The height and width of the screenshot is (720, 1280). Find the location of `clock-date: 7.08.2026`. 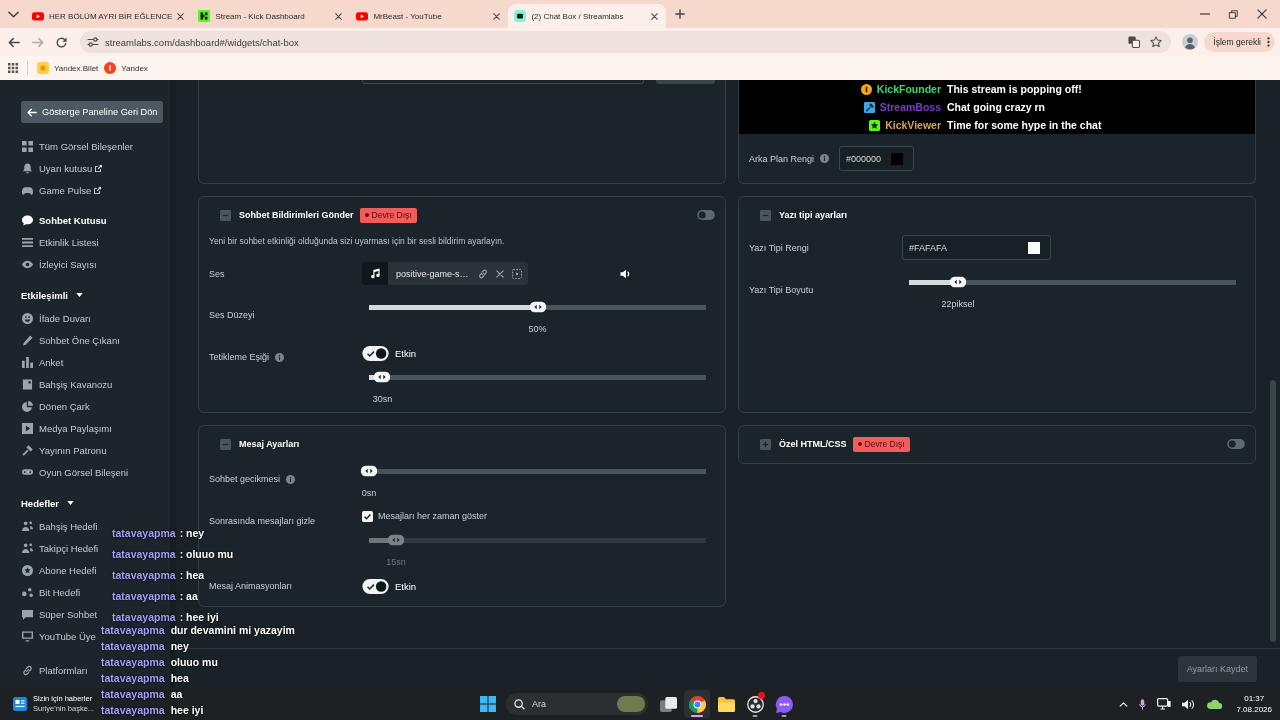

clock-date: 7.08.2026 is located at coordinates (1254, 709).